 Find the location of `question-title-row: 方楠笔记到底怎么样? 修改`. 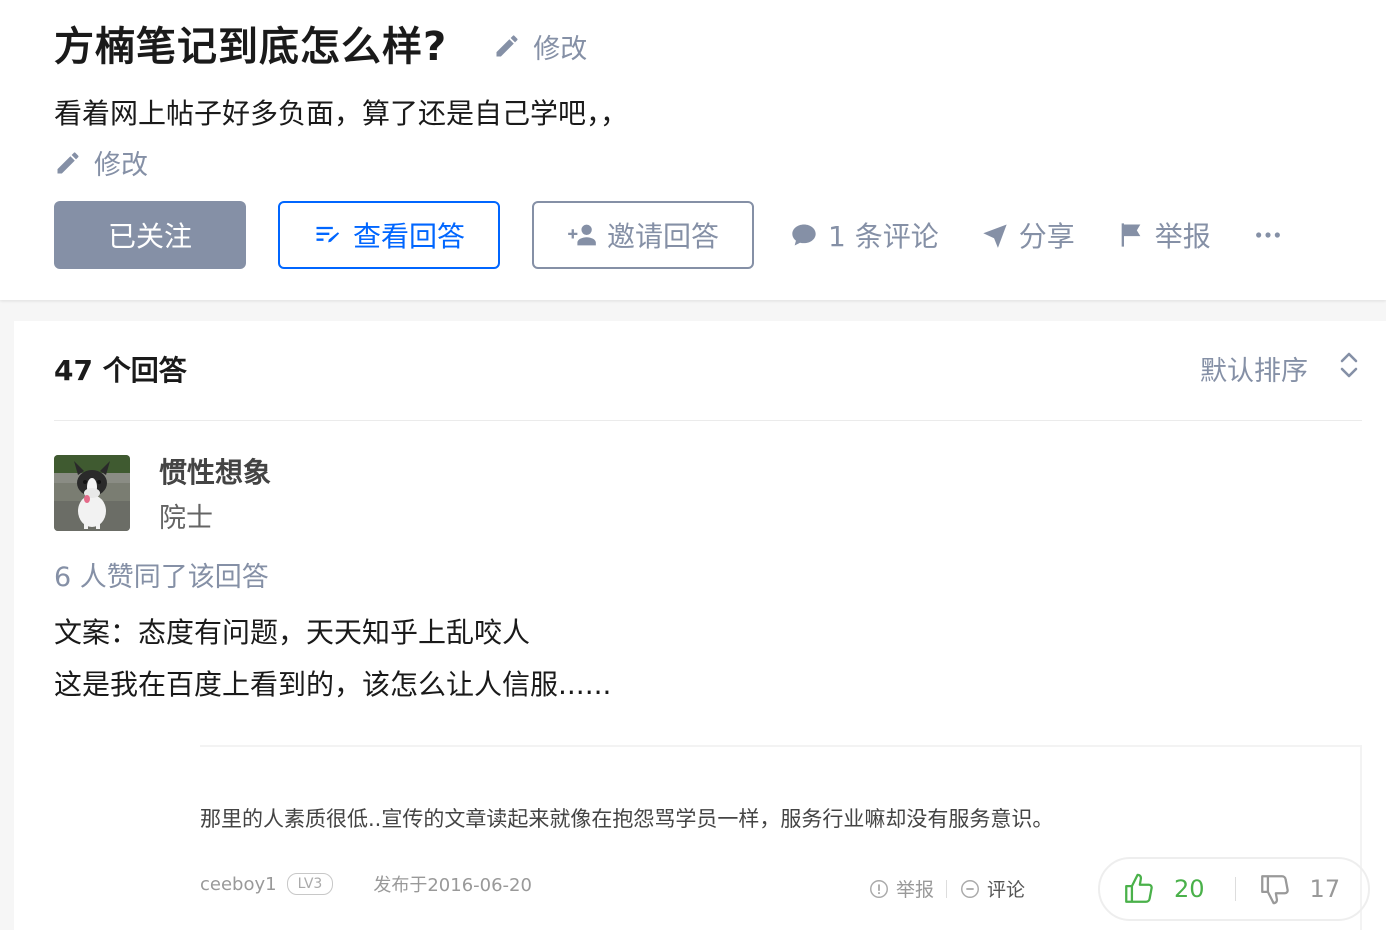

question-title-row: 方楠笔记到底怎么样? 修改 is located at coordinates (320, 43).